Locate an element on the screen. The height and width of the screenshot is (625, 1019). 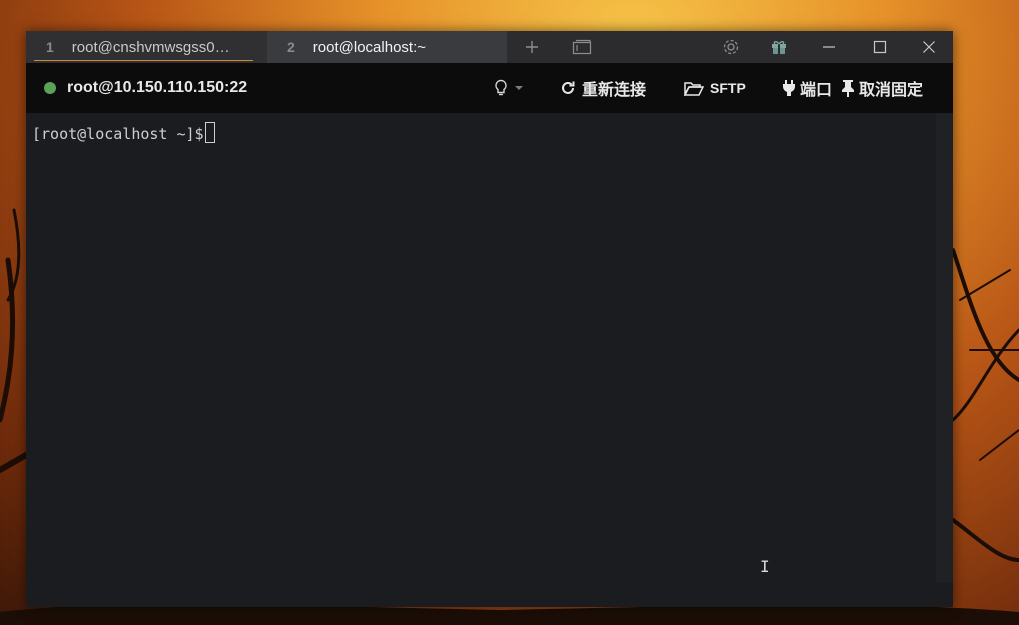
minimize-icon is located at coordinates (829, 47).